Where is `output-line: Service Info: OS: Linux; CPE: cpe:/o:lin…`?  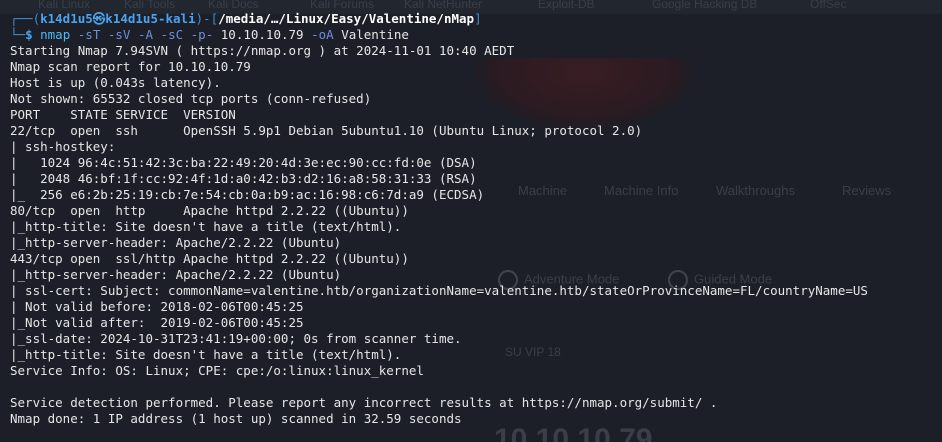
output-line: Service Info: OS: Linux; CPE: cpe:/o:lin… is located at coordinates (217, 370).